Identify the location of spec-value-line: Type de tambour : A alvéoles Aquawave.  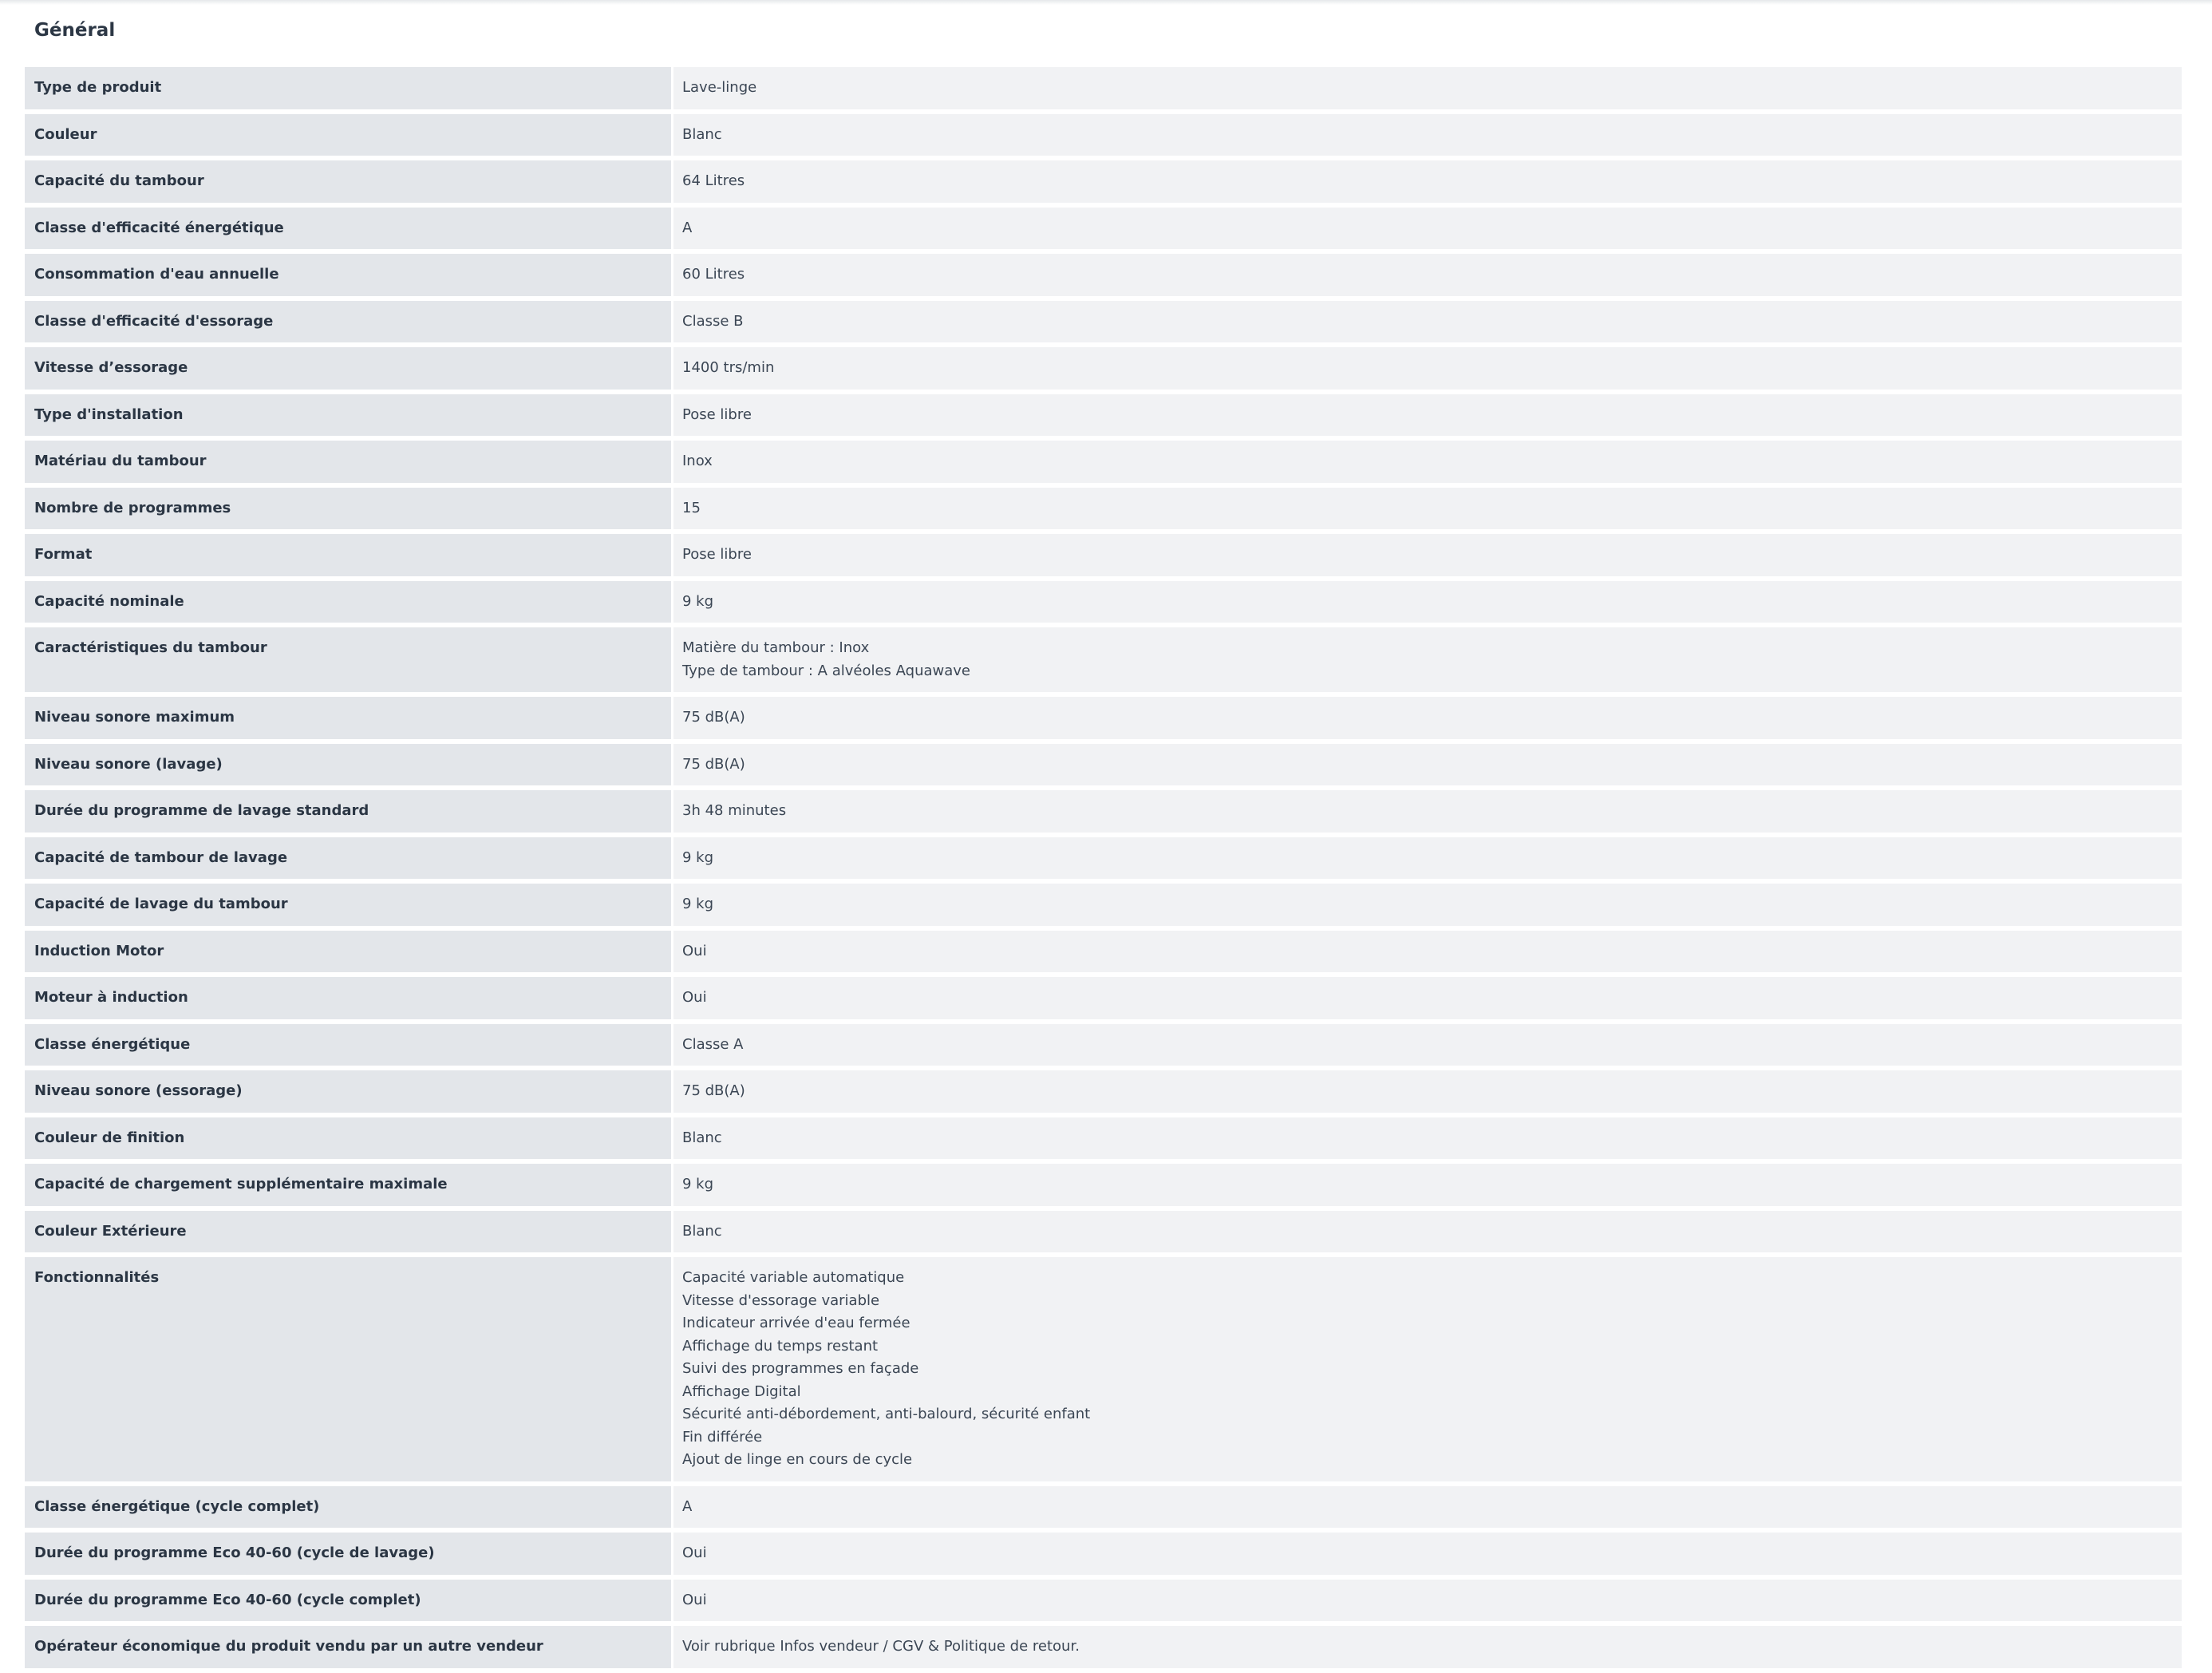
(826, 670).